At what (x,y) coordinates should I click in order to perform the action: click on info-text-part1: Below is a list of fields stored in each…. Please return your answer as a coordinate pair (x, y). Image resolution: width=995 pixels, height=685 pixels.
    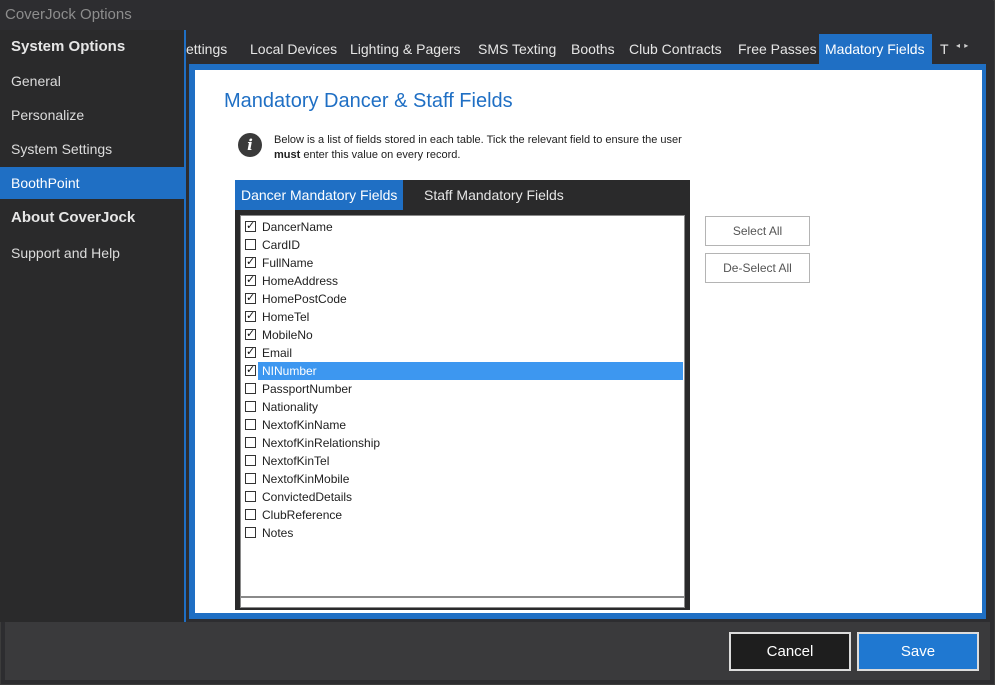
    Looking at the image, I should click on (478, 140).